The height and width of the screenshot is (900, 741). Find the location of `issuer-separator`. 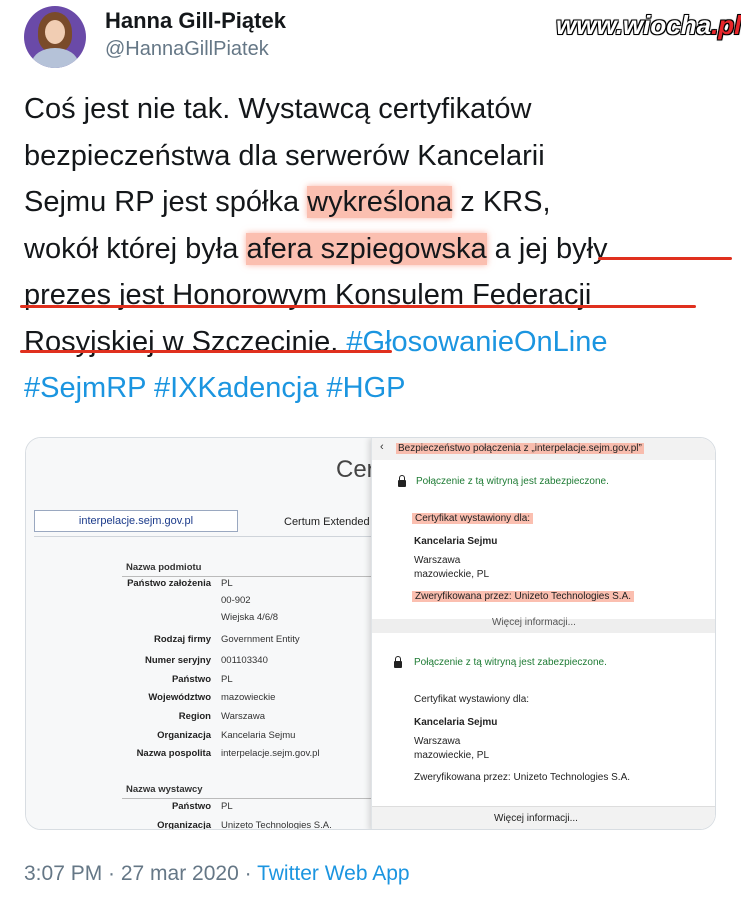

issuer-separator is located at coordinates (252, 798).